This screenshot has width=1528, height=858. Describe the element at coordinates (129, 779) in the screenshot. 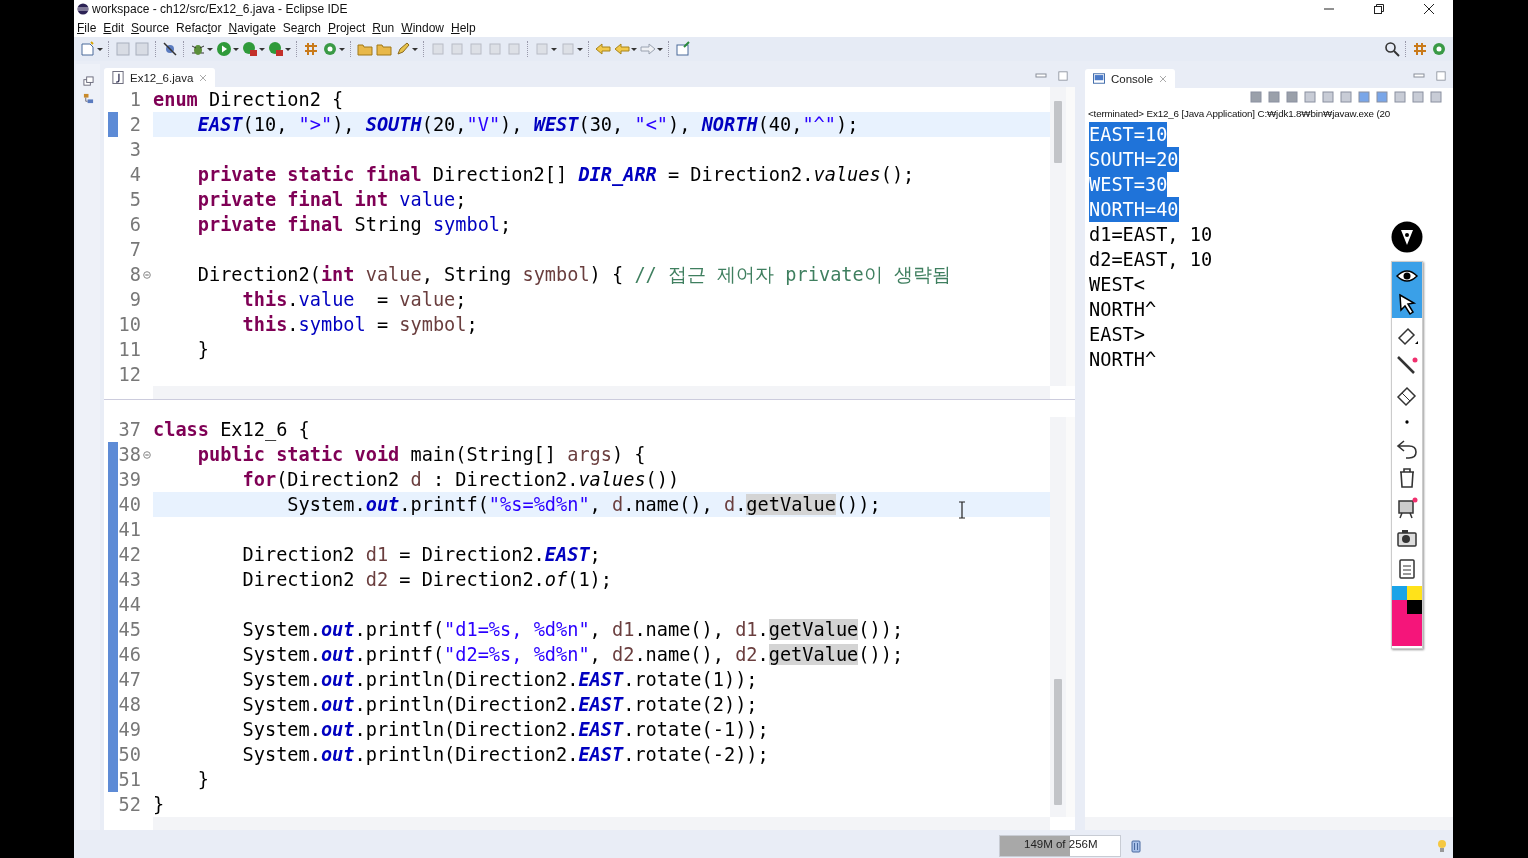

I see `line-number: 51` at that location.